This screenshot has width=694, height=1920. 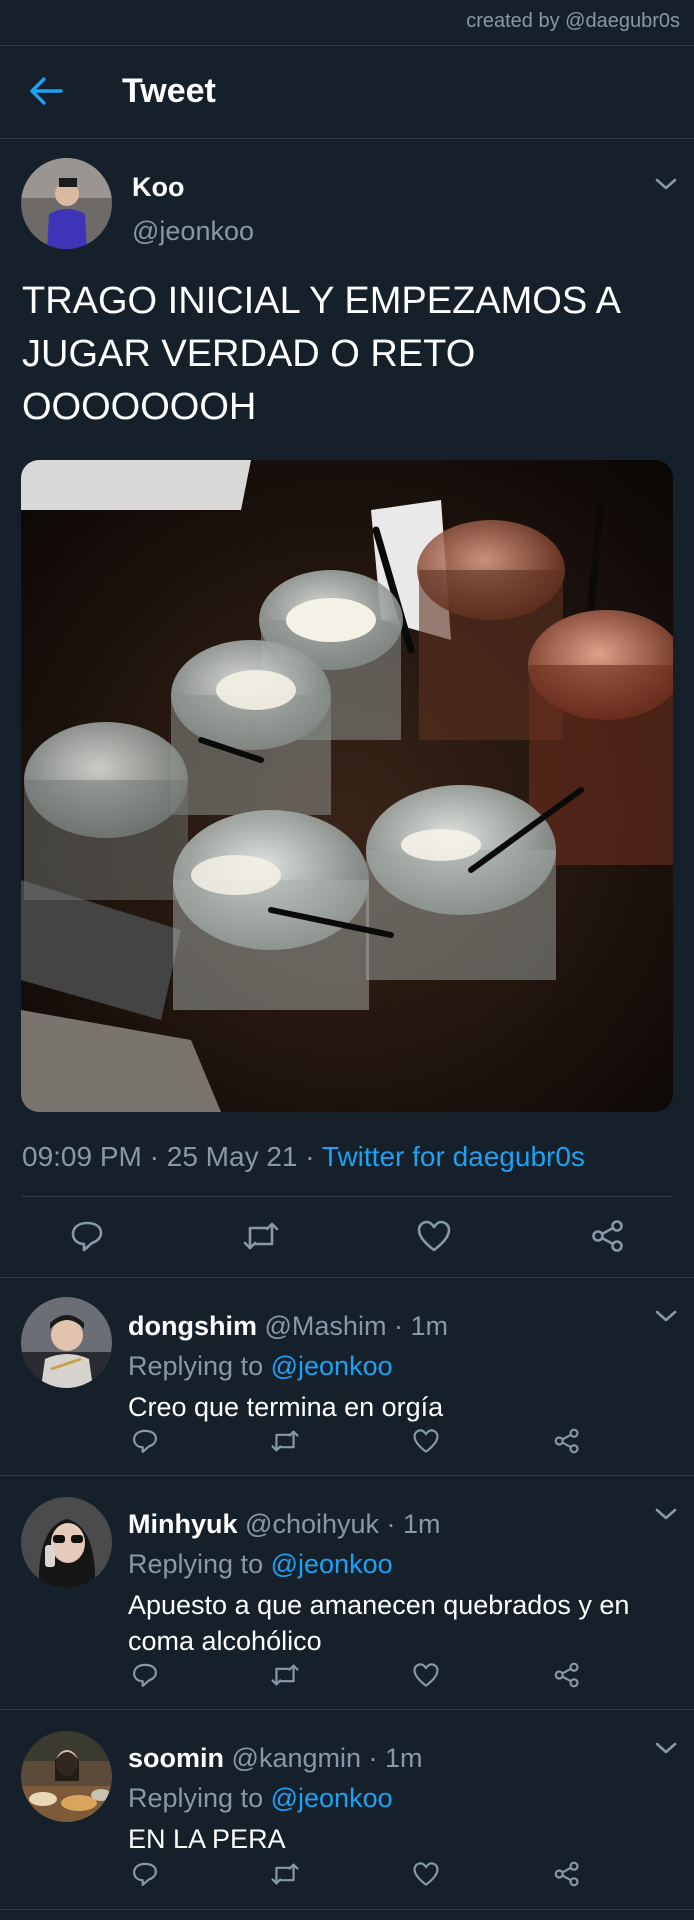 What do you see at coordinates (312, 1524) in the screenshot?
I see `reply-author-handle: @choihyuk` at bounding box center [312, 1524].